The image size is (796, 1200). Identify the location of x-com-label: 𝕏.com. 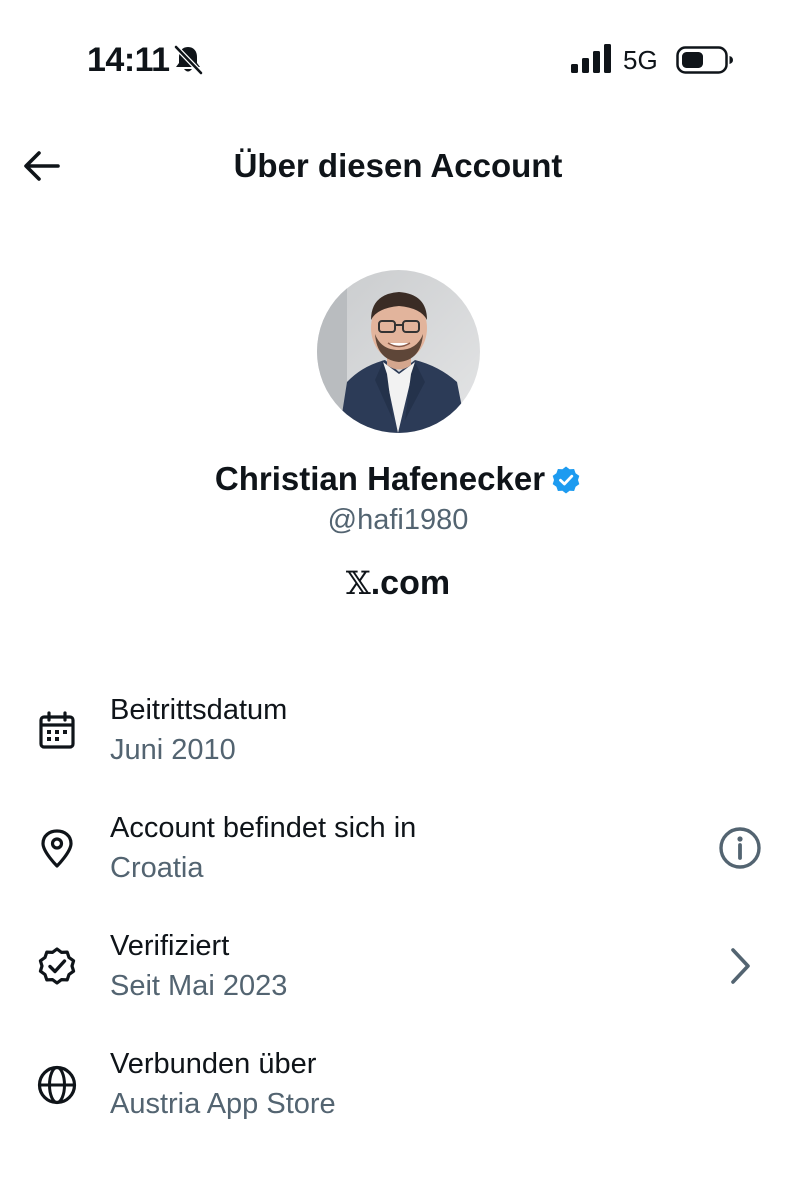
(398, 583).